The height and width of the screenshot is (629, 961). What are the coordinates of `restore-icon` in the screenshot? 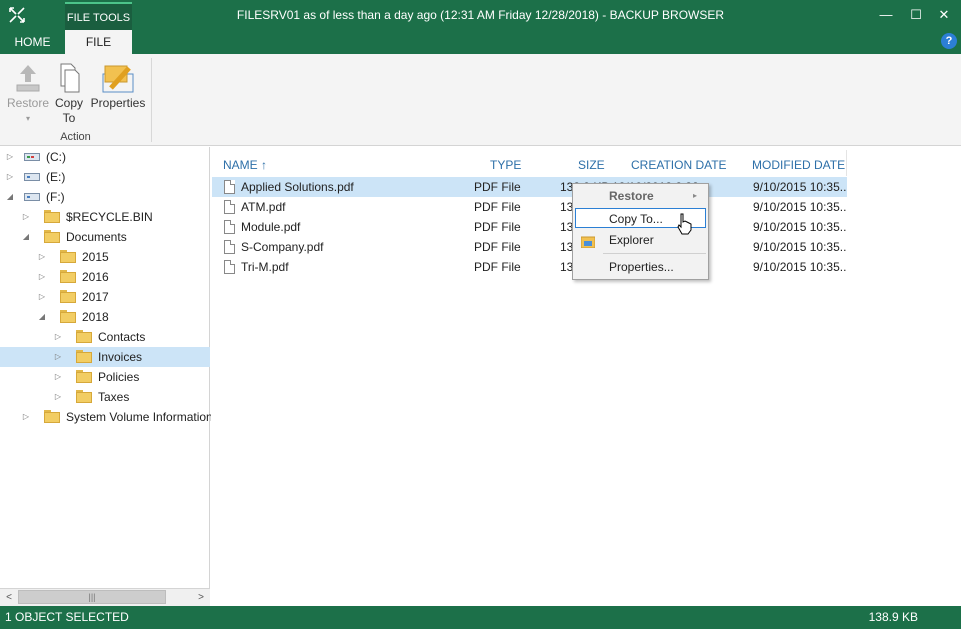 It's located at (28, 79).